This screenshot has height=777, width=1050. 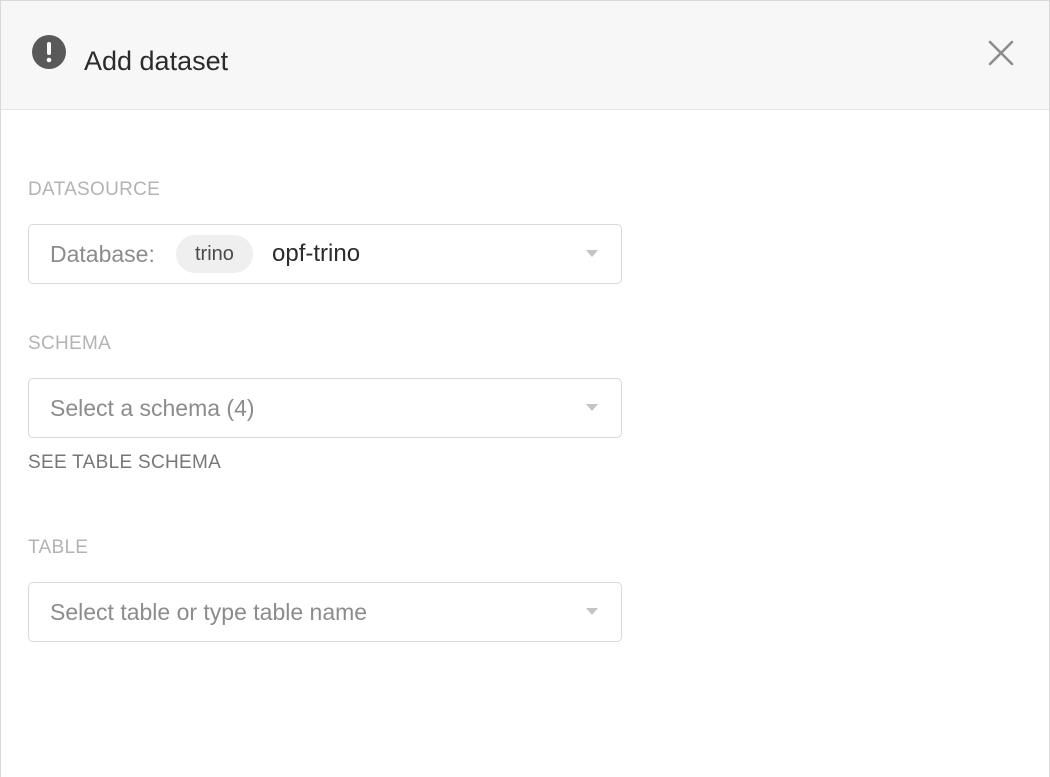 What do you see at coordinates (58, 547) in the screenshot?
I see `table-label: TABLE` at bounding box center [58, 547].